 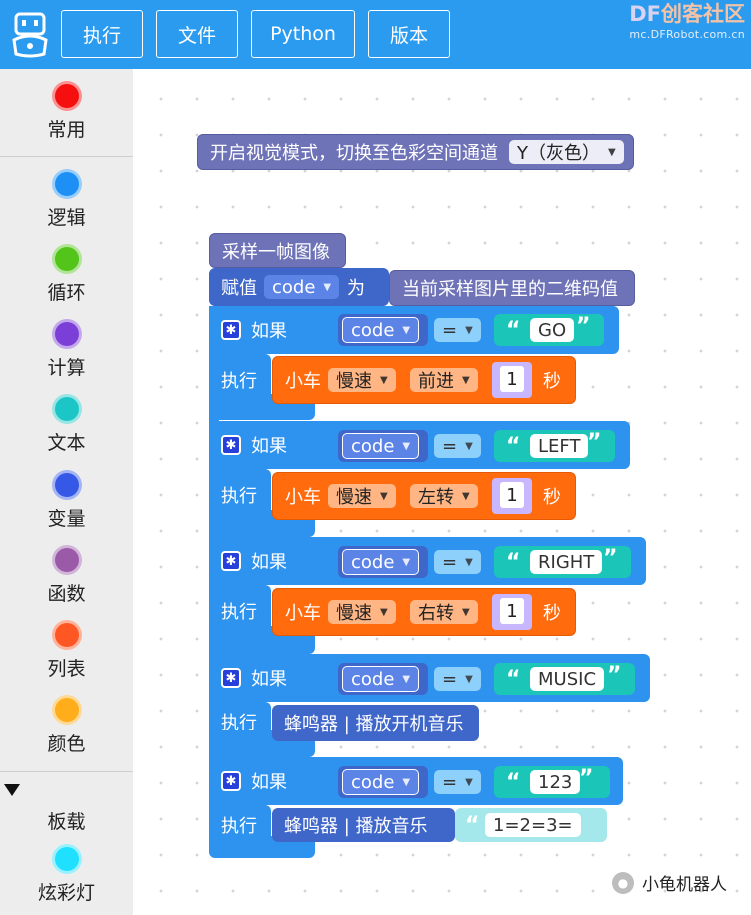 What do you see at coordinates (610, 558) in the screenshot?
I see `close-quote-icon: ”` at bounding box center [610, 558].